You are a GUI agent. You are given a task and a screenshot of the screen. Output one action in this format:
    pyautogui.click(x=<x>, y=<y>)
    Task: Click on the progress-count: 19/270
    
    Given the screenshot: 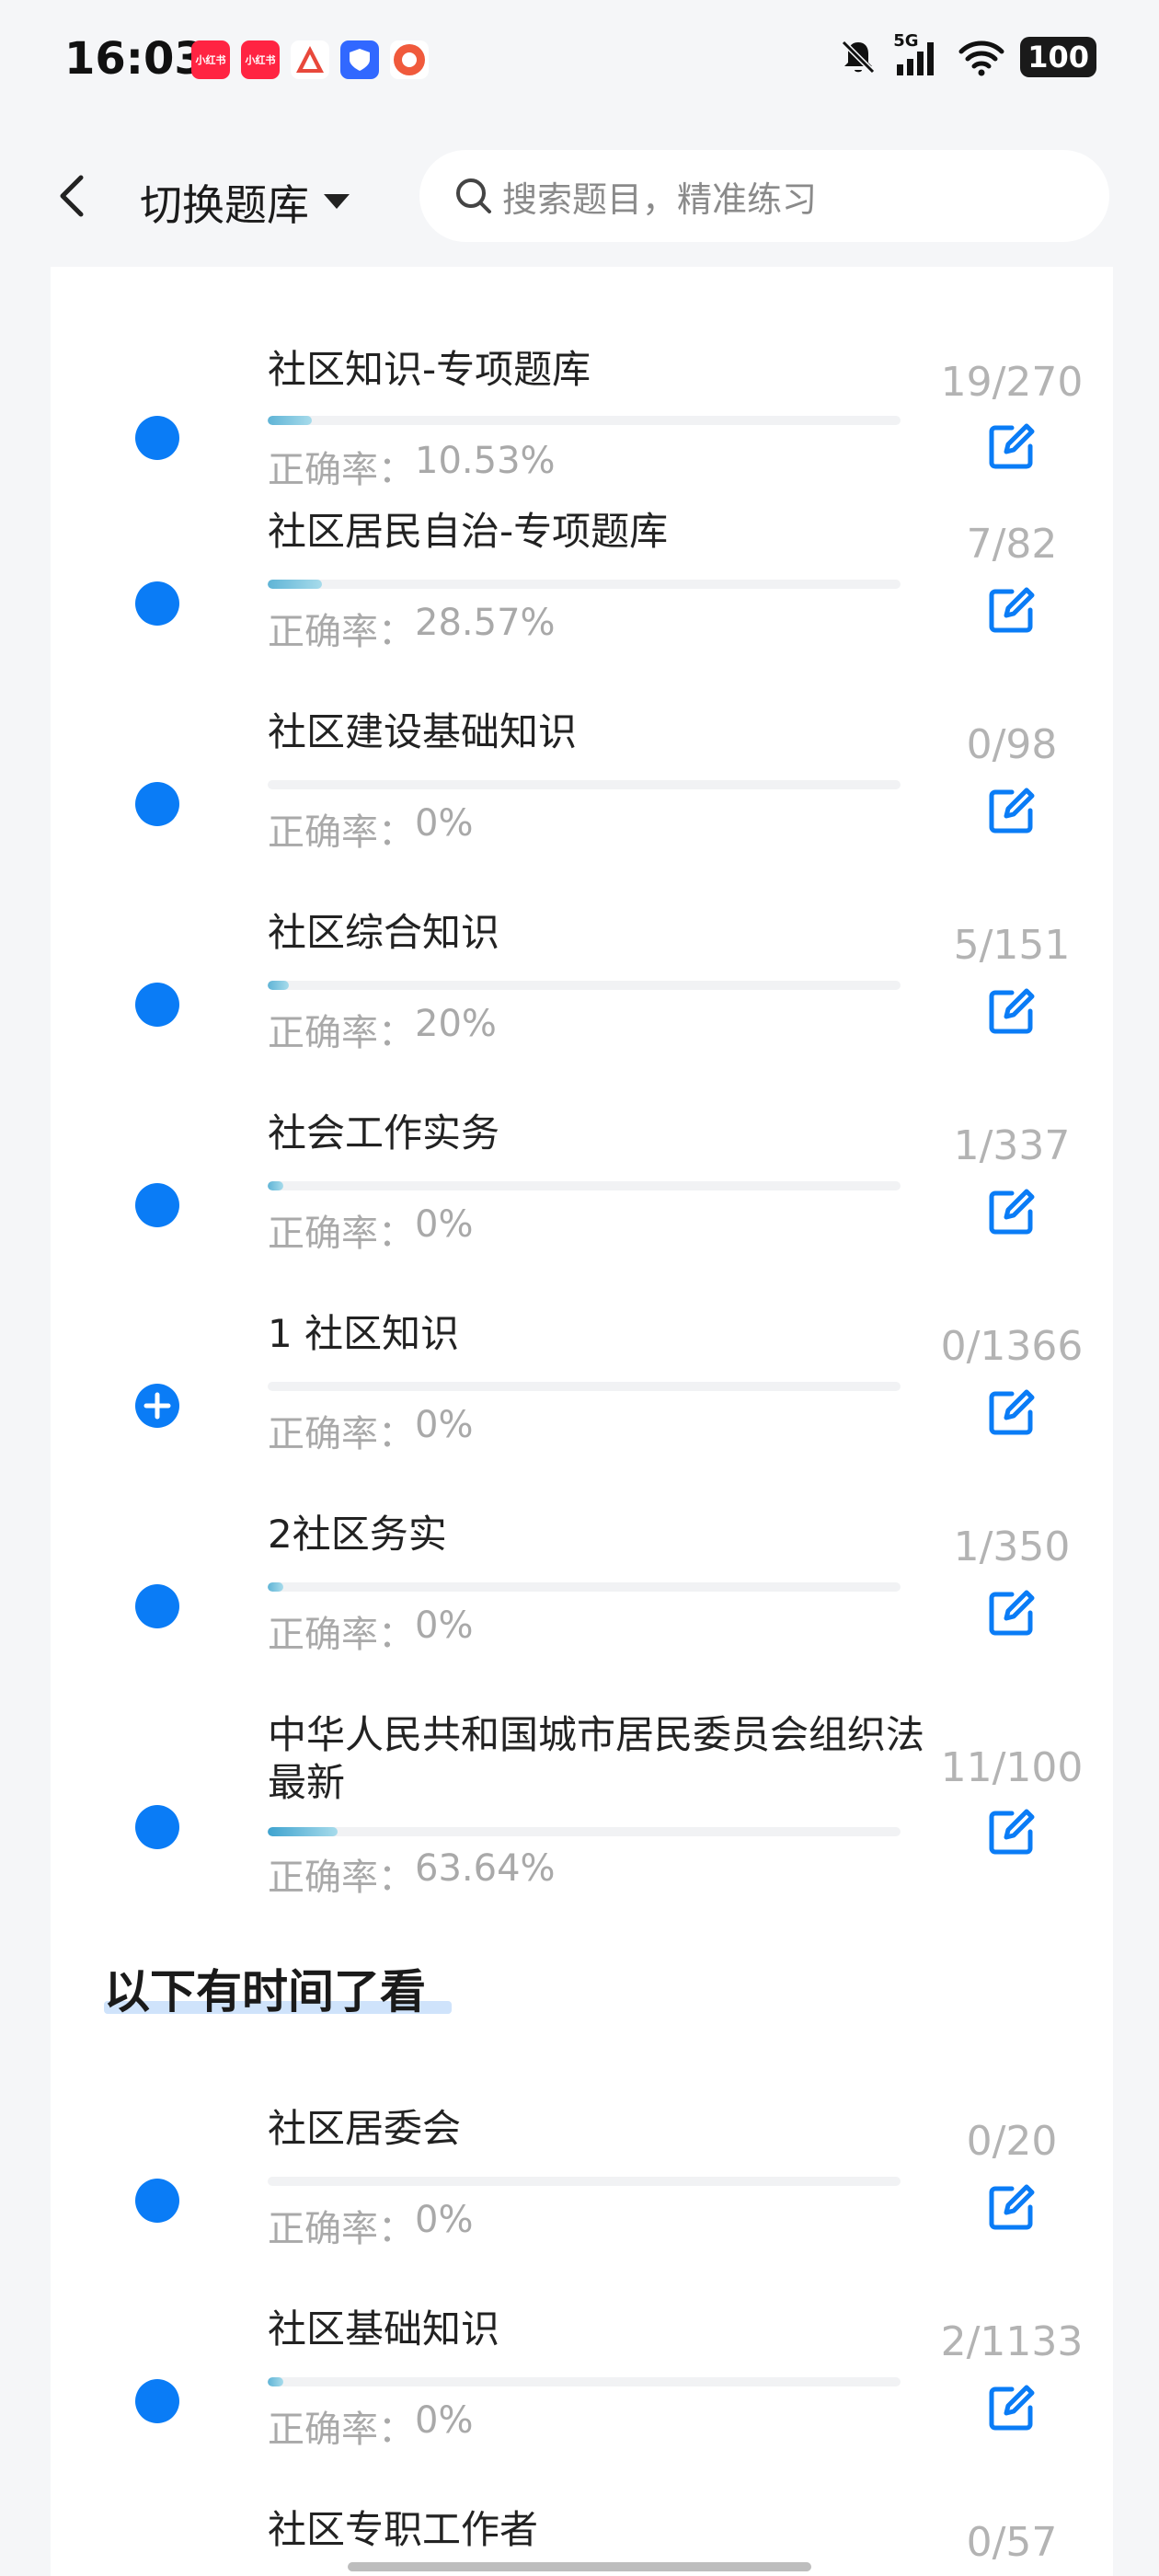 What is the action you would take?
    pyautogui.click(x=1012, y=382)
    